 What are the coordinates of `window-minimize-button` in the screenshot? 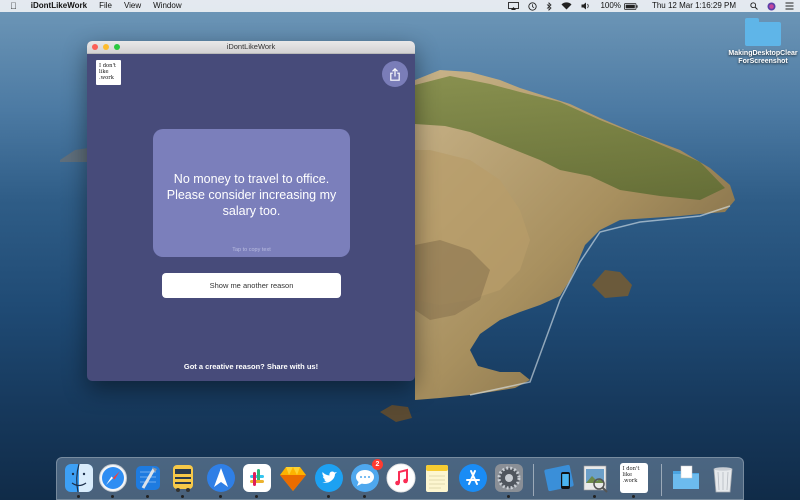 It's located at (106, 47).